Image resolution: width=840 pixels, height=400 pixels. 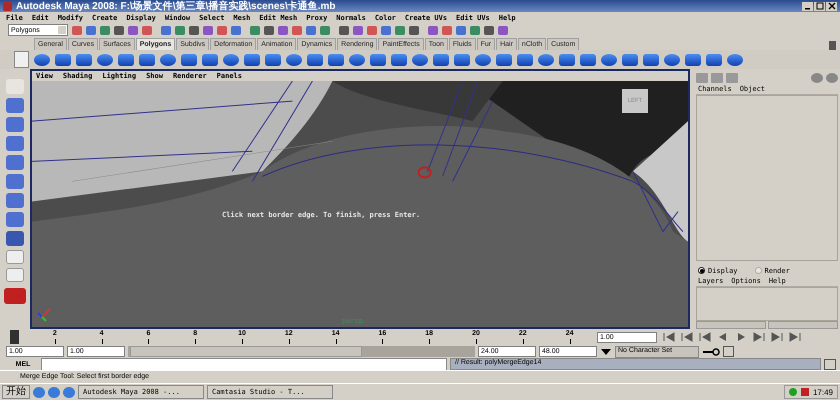 I want to click on minimize-button, so click(x=807, y=6).